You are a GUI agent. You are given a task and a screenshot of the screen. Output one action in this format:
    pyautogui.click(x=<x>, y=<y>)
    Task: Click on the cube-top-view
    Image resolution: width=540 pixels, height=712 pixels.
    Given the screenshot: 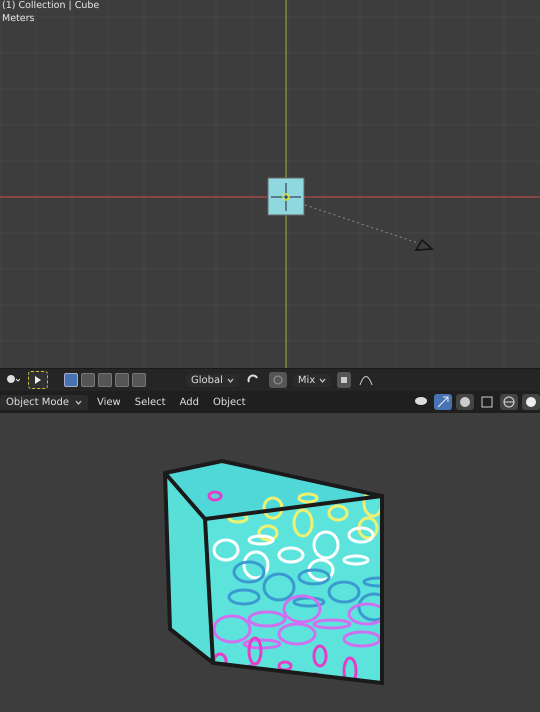 What is the action you would take?
    pyautogui.click(x=286, y=197)
    